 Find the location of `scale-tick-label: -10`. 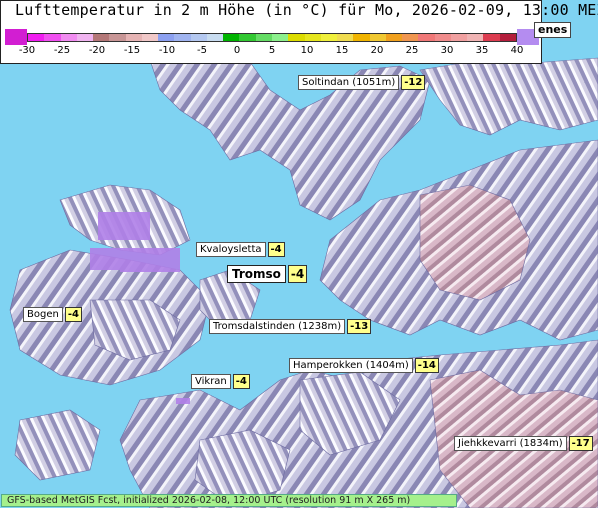

scale-tick-label: -10 is located at coordinates (167, 50).